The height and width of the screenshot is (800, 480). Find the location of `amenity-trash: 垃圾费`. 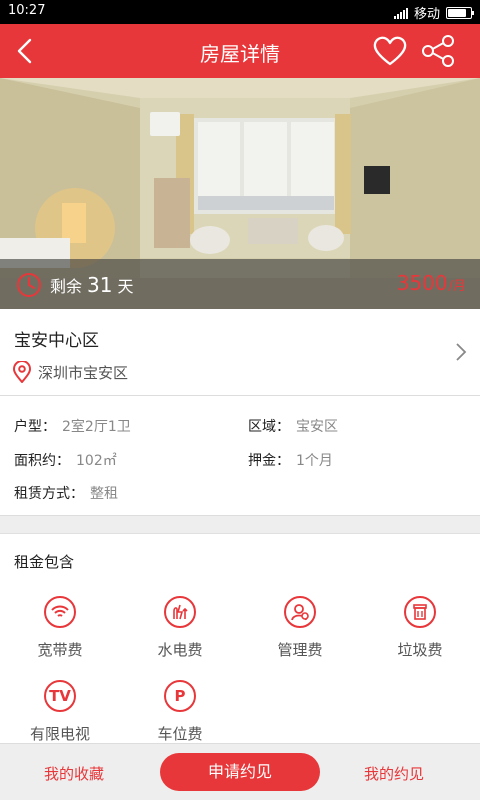

amenity-trash: 垃圾费 is located at coordinates (420, 628).